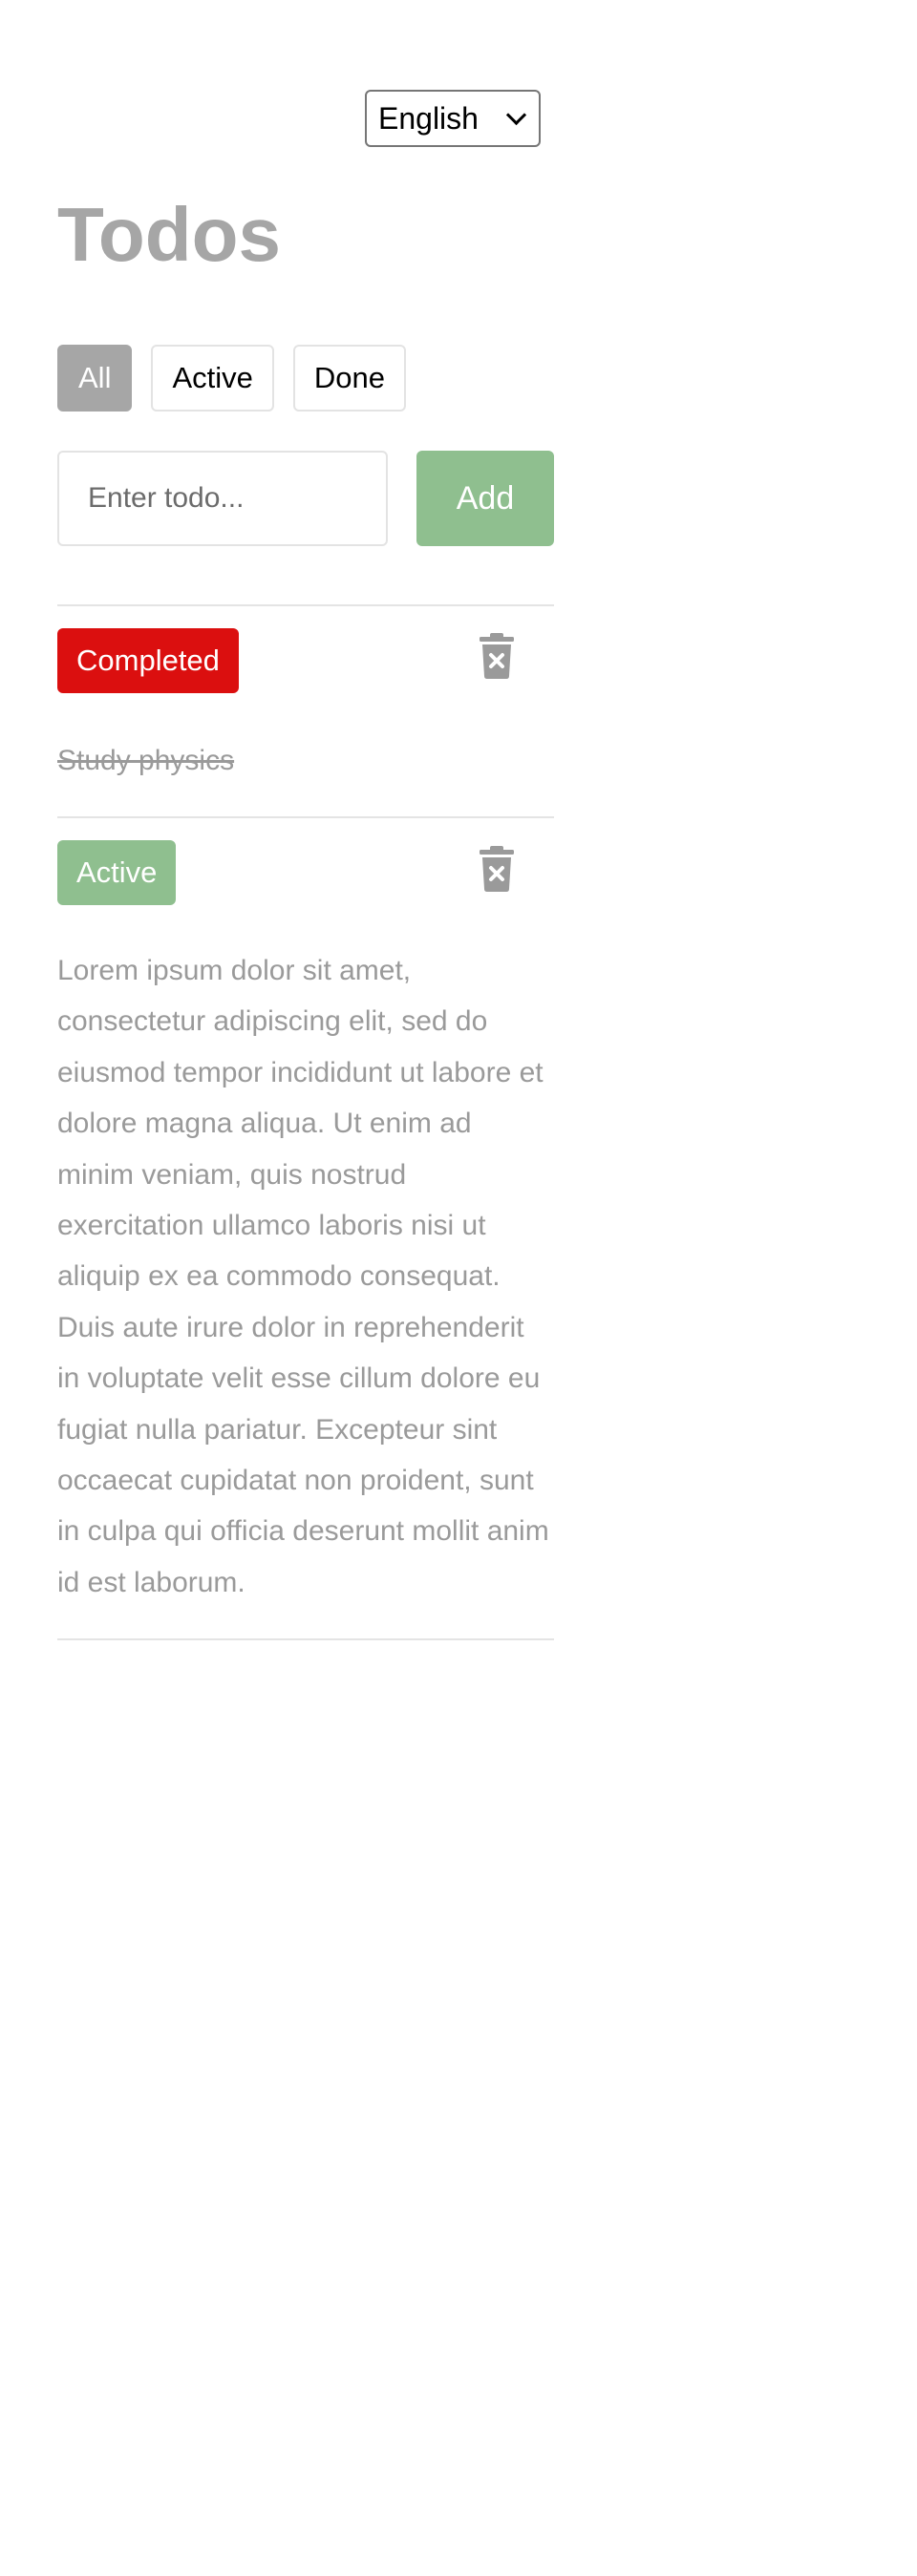  I want to click on language-selected-value: English, so click(428, 118).